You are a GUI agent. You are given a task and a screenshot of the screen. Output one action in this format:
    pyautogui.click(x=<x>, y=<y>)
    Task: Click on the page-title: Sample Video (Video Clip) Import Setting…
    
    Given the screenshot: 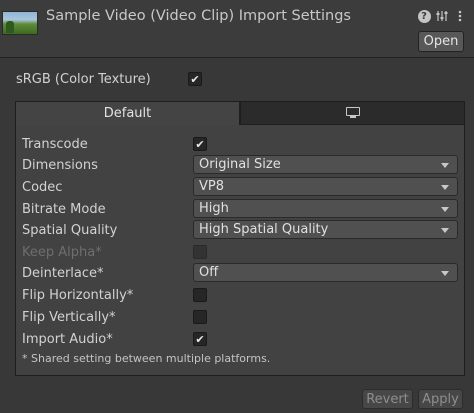 What is the action you would take?
    pyautogui.click(x=198, y=16)
    